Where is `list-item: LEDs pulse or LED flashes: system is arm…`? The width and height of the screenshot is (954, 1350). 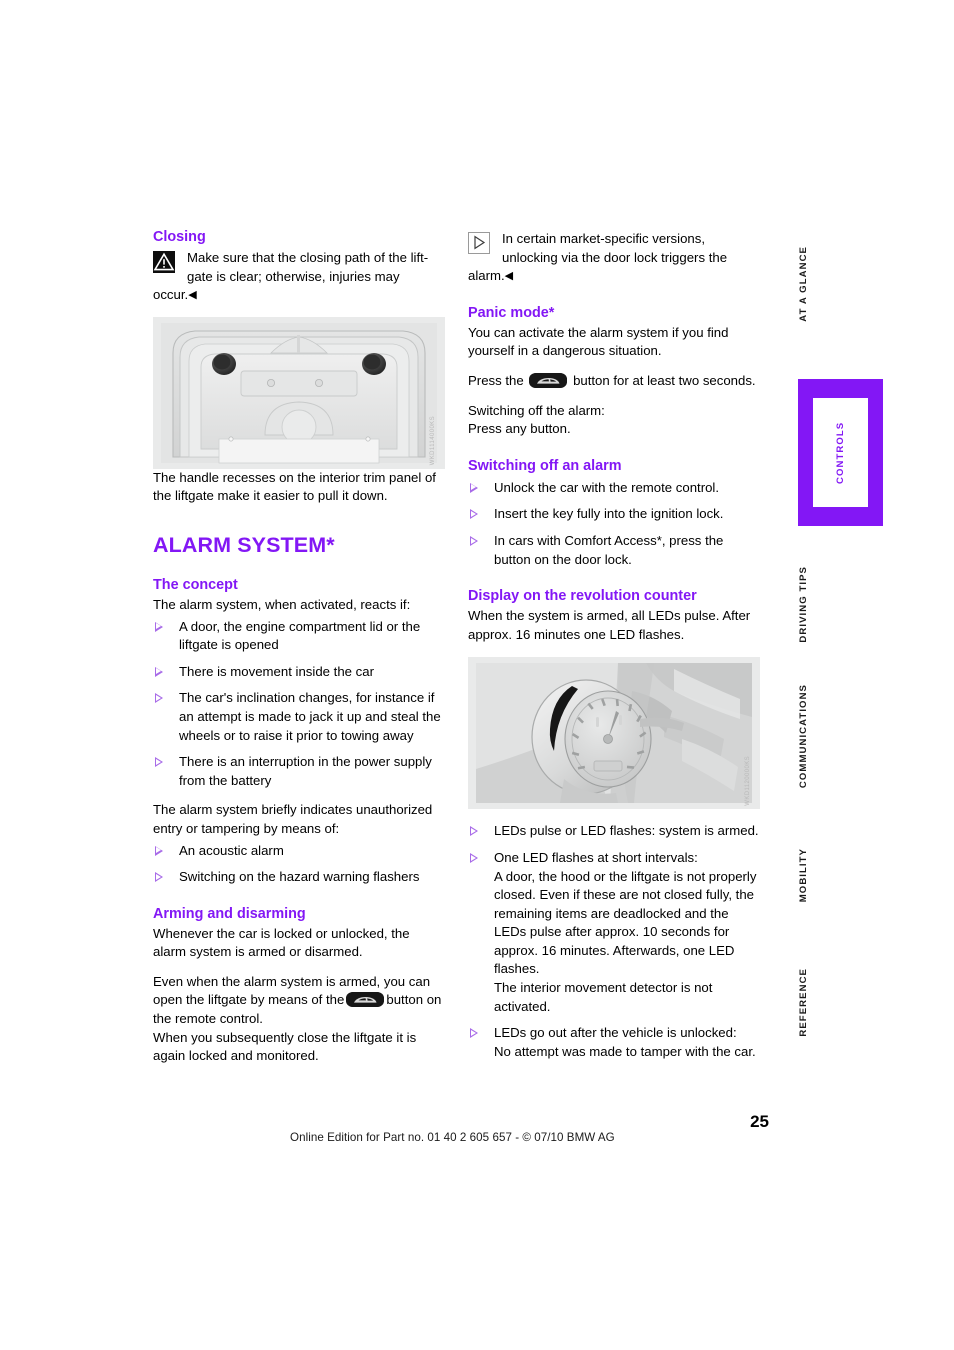 list-item: LEDs pulse or LED flashes: system is arm… is located at coordinates (614, 831).